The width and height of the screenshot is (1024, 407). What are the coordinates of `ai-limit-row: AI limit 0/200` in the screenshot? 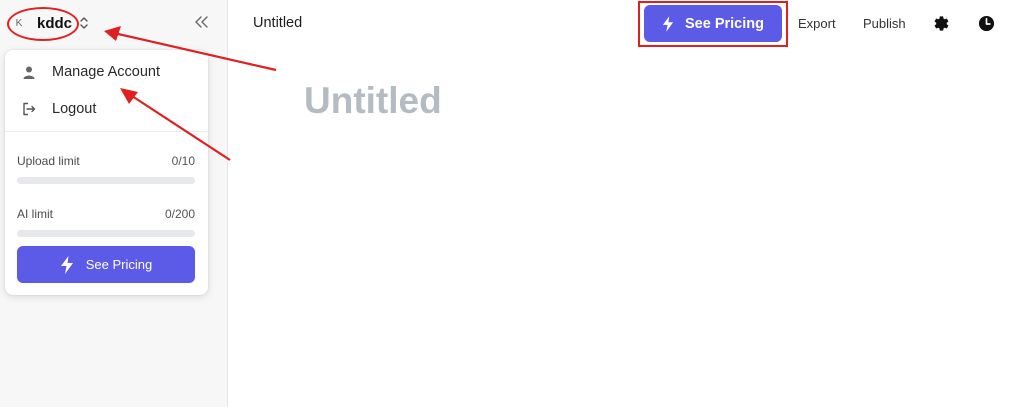 It's located at (106, 214).